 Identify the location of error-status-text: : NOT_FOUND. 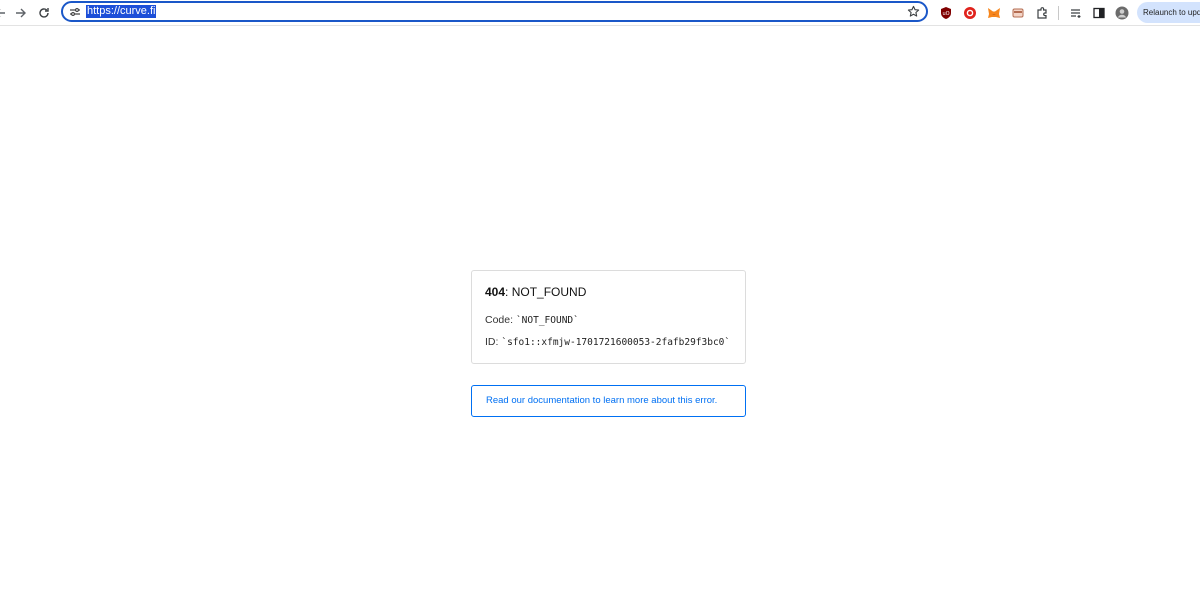
(546, 292).